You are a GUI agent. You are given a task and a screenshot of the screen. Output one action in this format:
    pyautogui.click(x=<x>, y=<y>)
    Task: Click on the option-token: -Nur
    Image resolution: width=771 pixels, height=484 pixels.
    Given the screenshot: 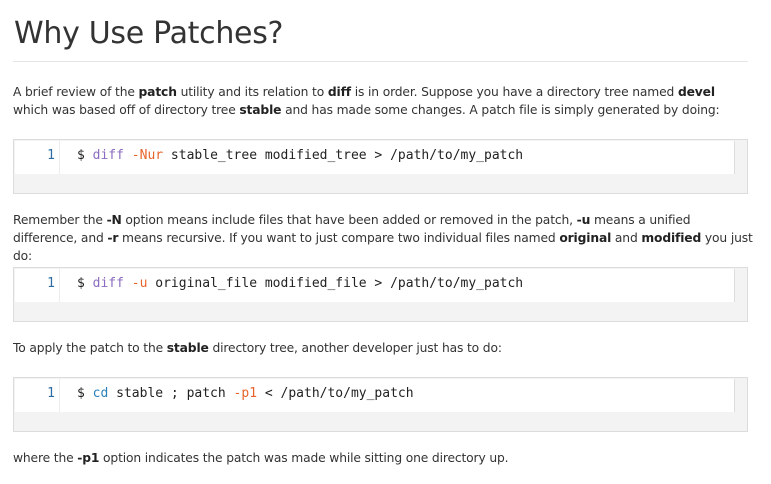 What is the action you would take?
    pyautogui.click(x=147, y=155)
    